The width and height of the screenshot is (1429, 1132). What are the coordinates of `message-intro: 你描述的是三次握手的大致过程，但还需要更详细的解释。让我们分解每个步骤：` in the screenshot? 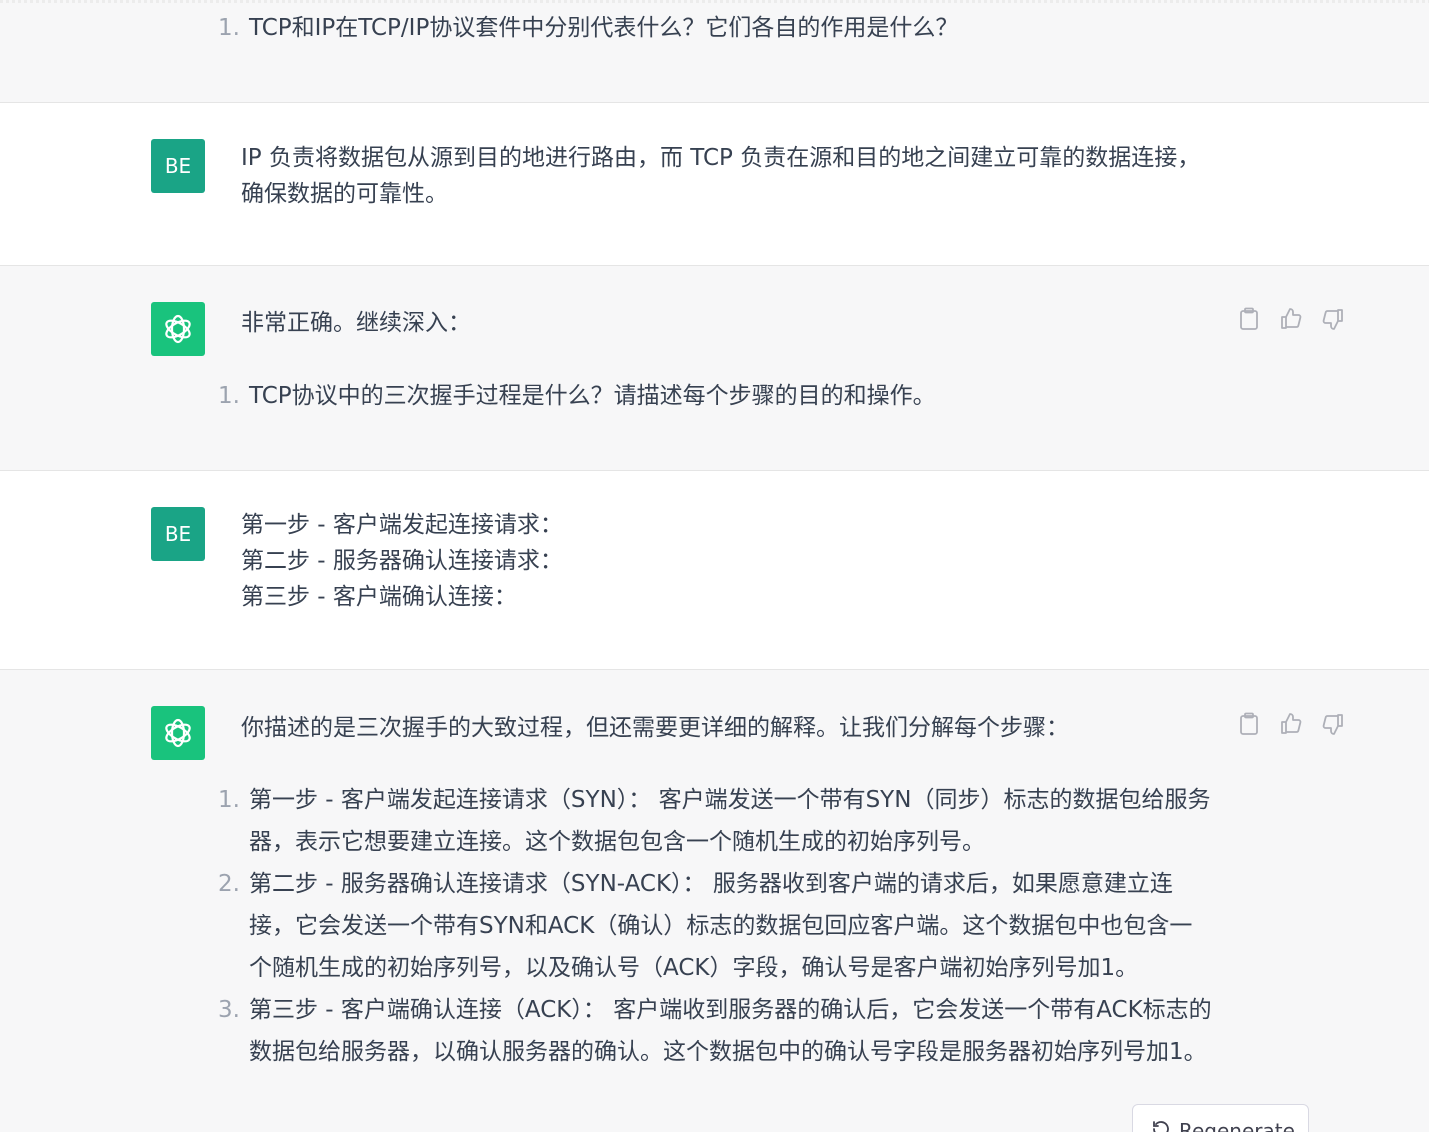 It's located at (655, 728).